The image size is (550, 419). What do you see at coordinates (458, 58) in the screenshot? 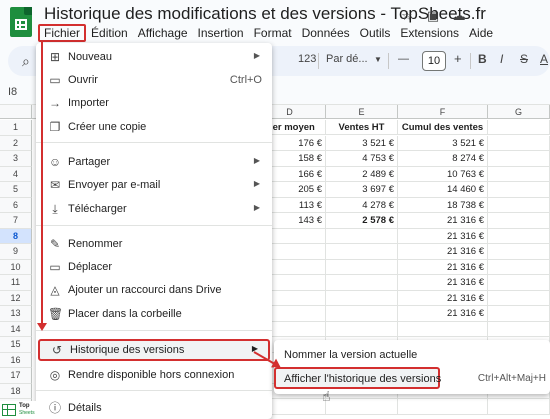
I see `increase-font-button: +` at bounding box center [458, 58].